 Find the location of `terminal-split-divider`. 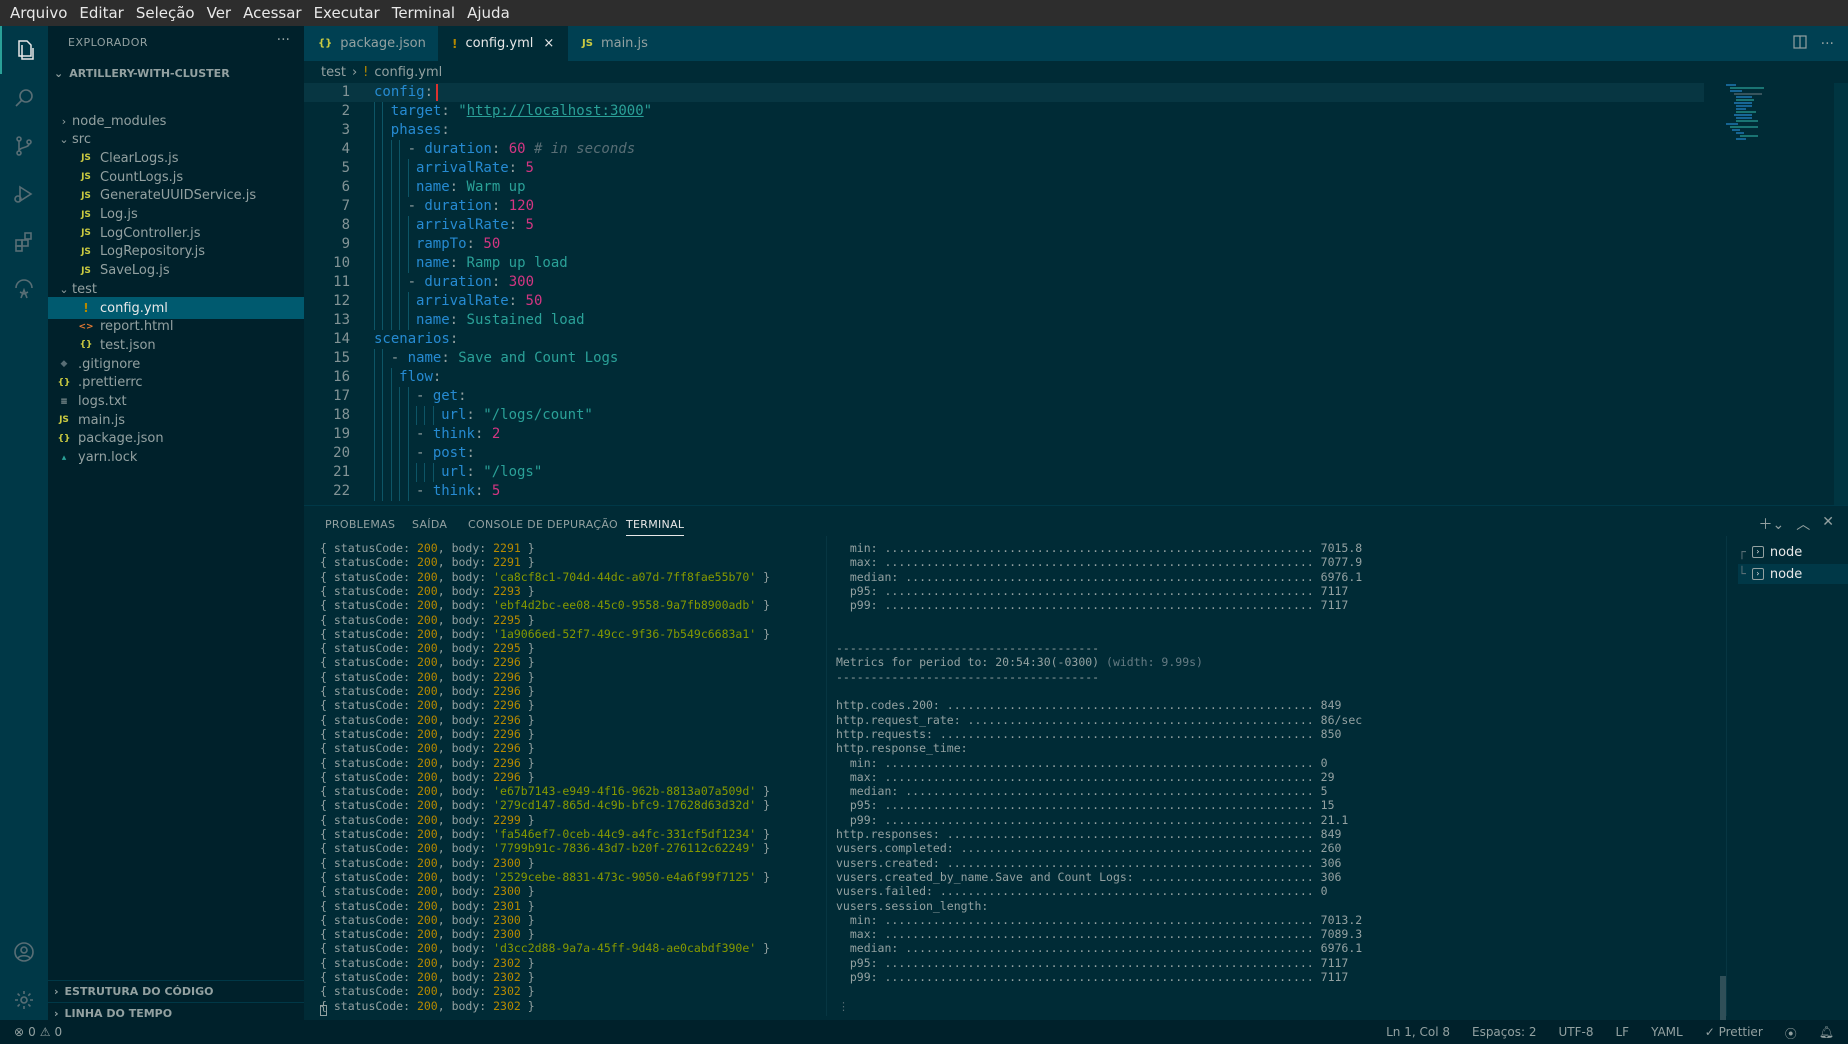

terminal-split-divider is located at coordinates (826, 776).